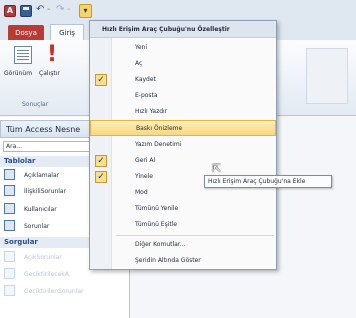  Describe the element at coordinates (183, 29) in the screenshot. I see `menu-title: Hızlı Erişim Araç Çubuğu'nu Özelleştir` at that location.